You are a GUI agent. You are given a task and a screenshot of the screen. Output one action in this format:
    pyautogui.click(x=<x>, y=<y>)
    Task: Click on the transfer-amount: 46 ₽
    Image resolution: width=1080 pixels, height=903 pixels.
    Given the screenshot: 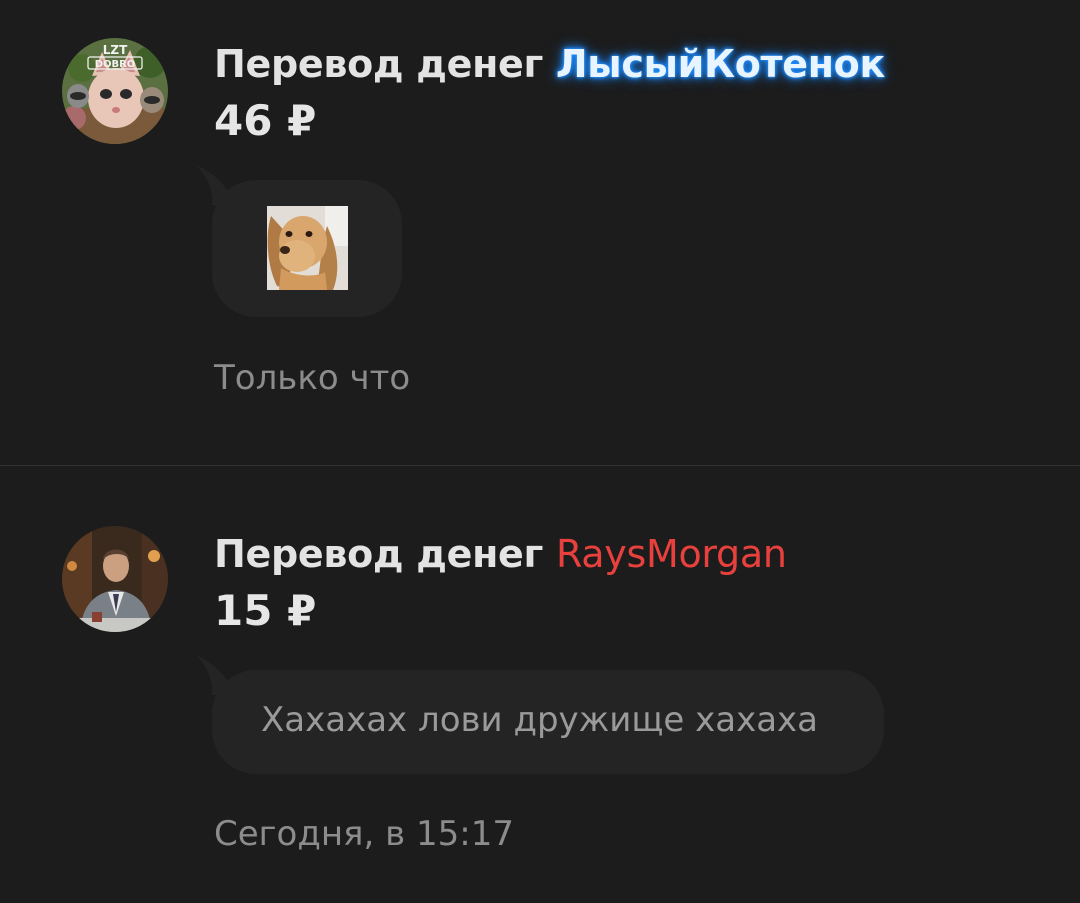 What is the action you would take?
    pyautogui.click(x=265, y=120)
    